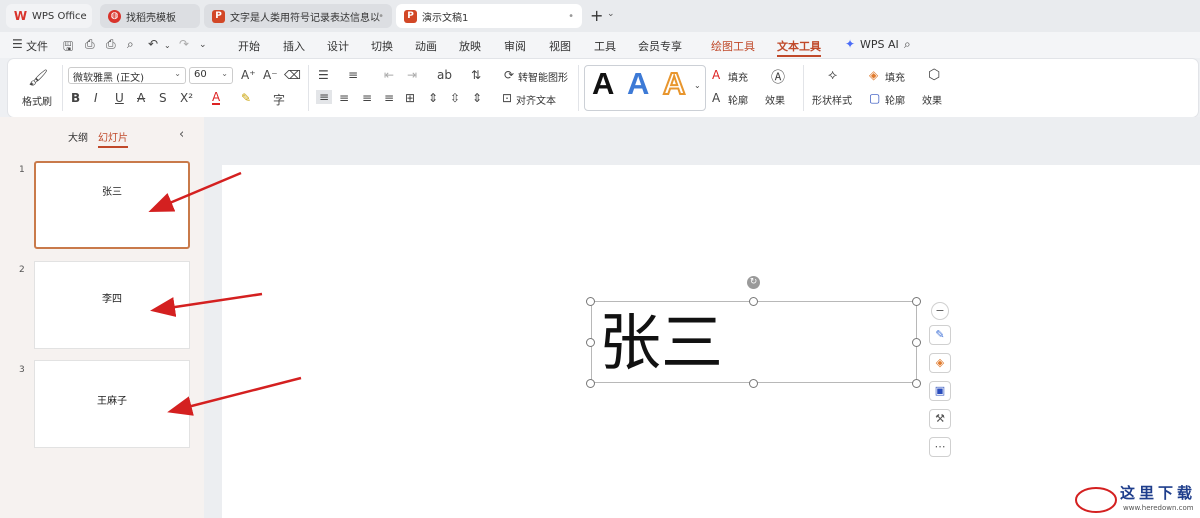 The image size is (1200, 518). Describe the element at coordinates (1158, 493) in the screenshot. I see `watermark-text: 这里下载` at that location.